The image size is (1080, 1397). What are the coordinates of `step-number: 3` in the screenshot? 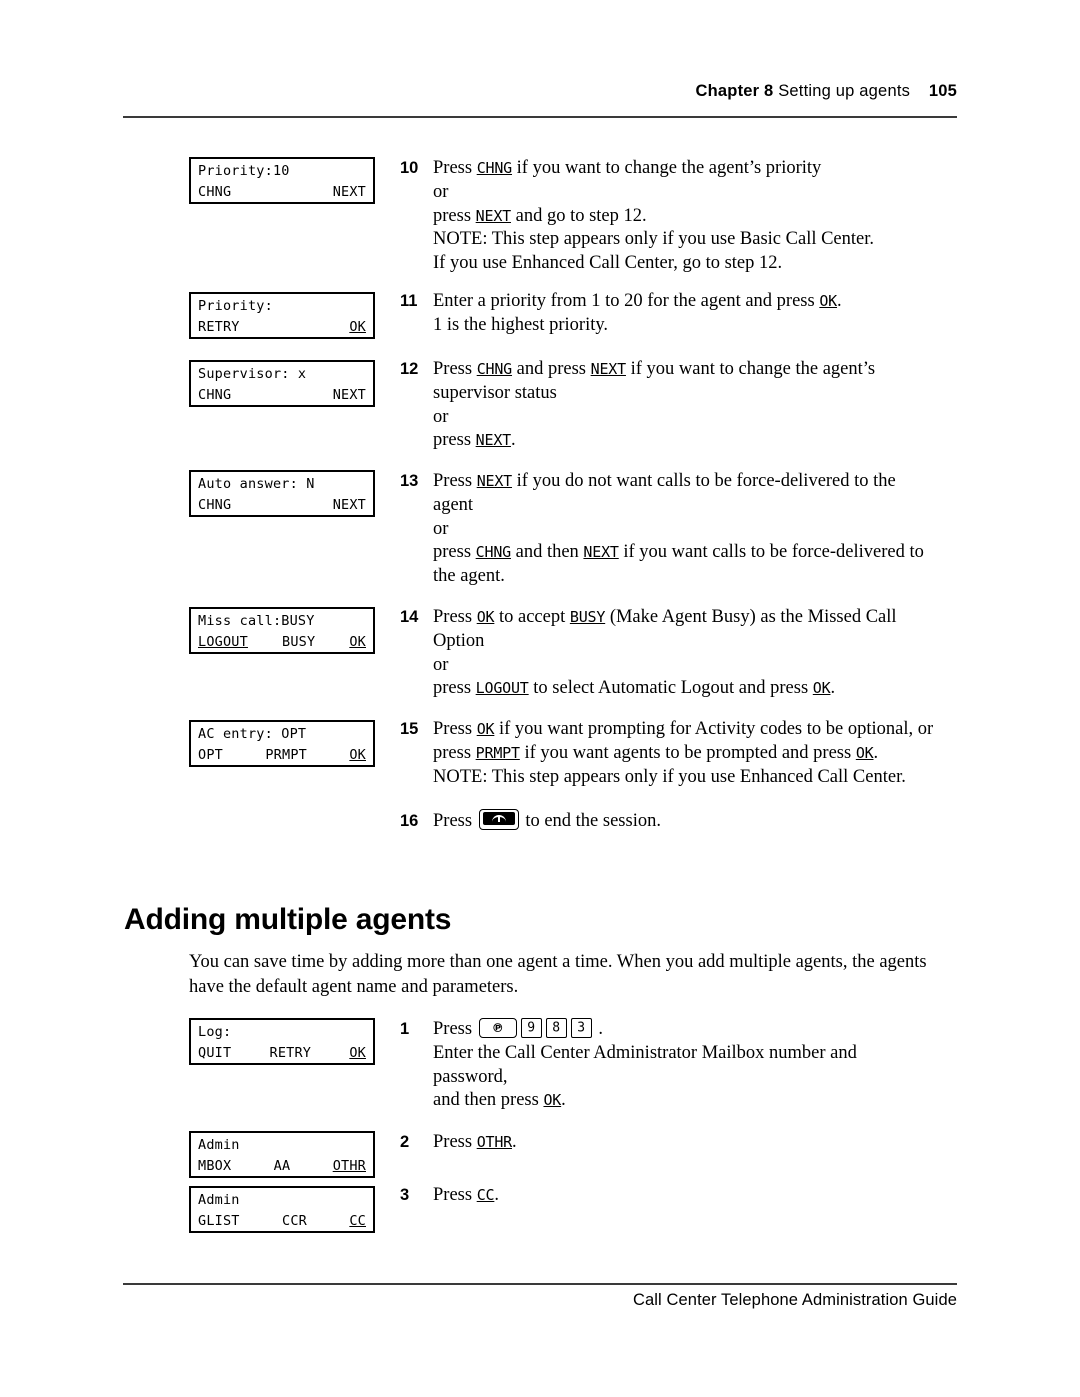 It's located at (405, 1195).